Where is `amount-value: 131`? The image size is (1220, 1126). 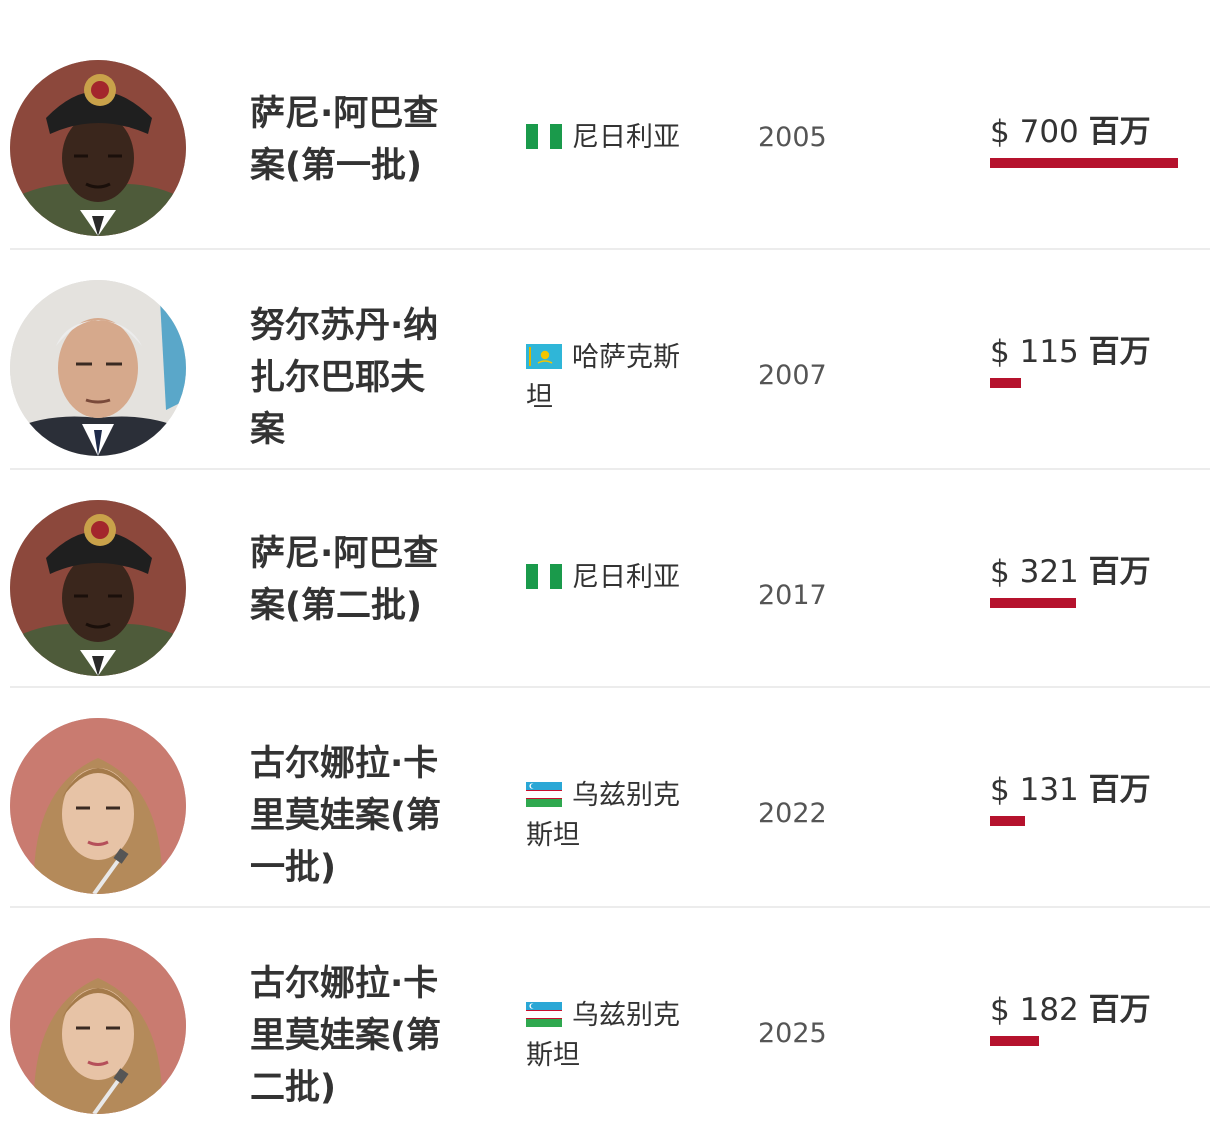 amount-value: 131 is located at coordinates (1049, 790).